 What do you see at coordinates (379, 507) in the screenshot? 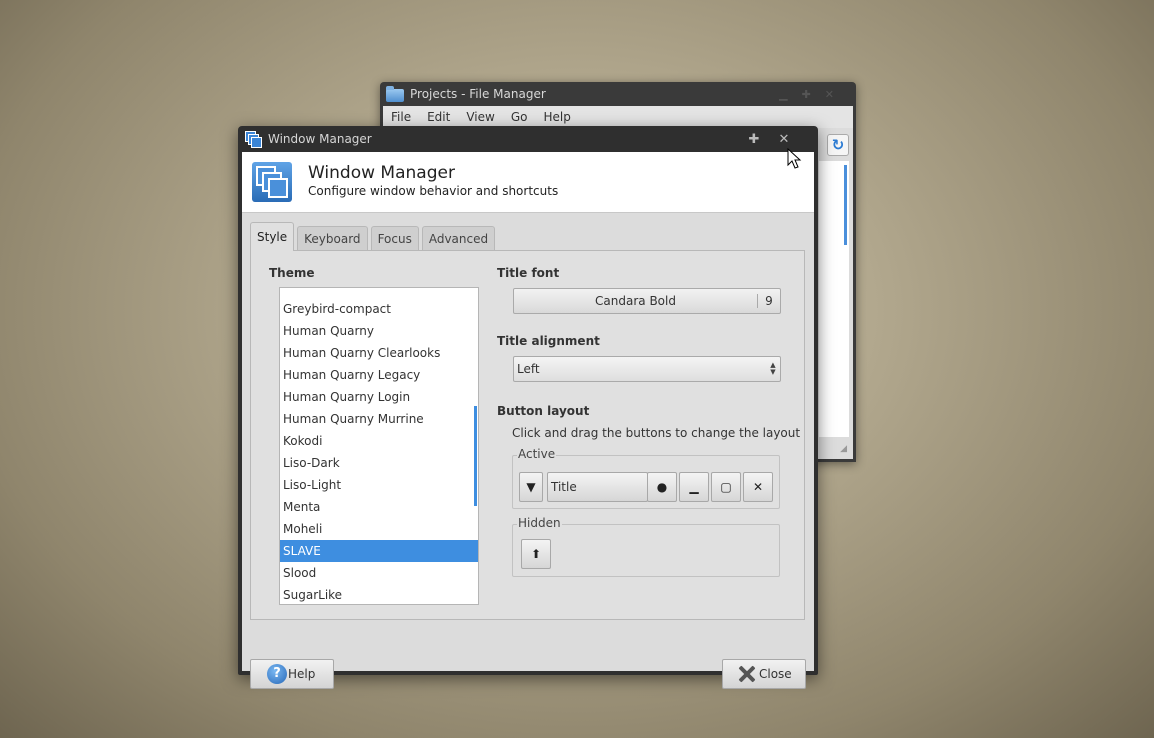
I see `list-item: Menta` at bounding box center [379, 507].